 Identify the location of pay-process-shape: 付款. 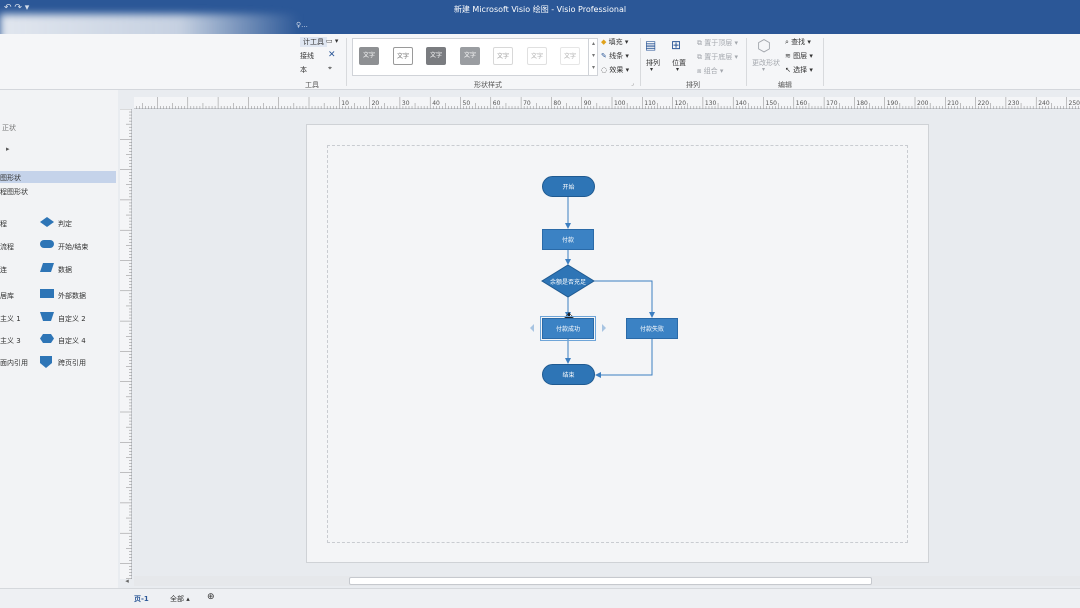
(568, 239).